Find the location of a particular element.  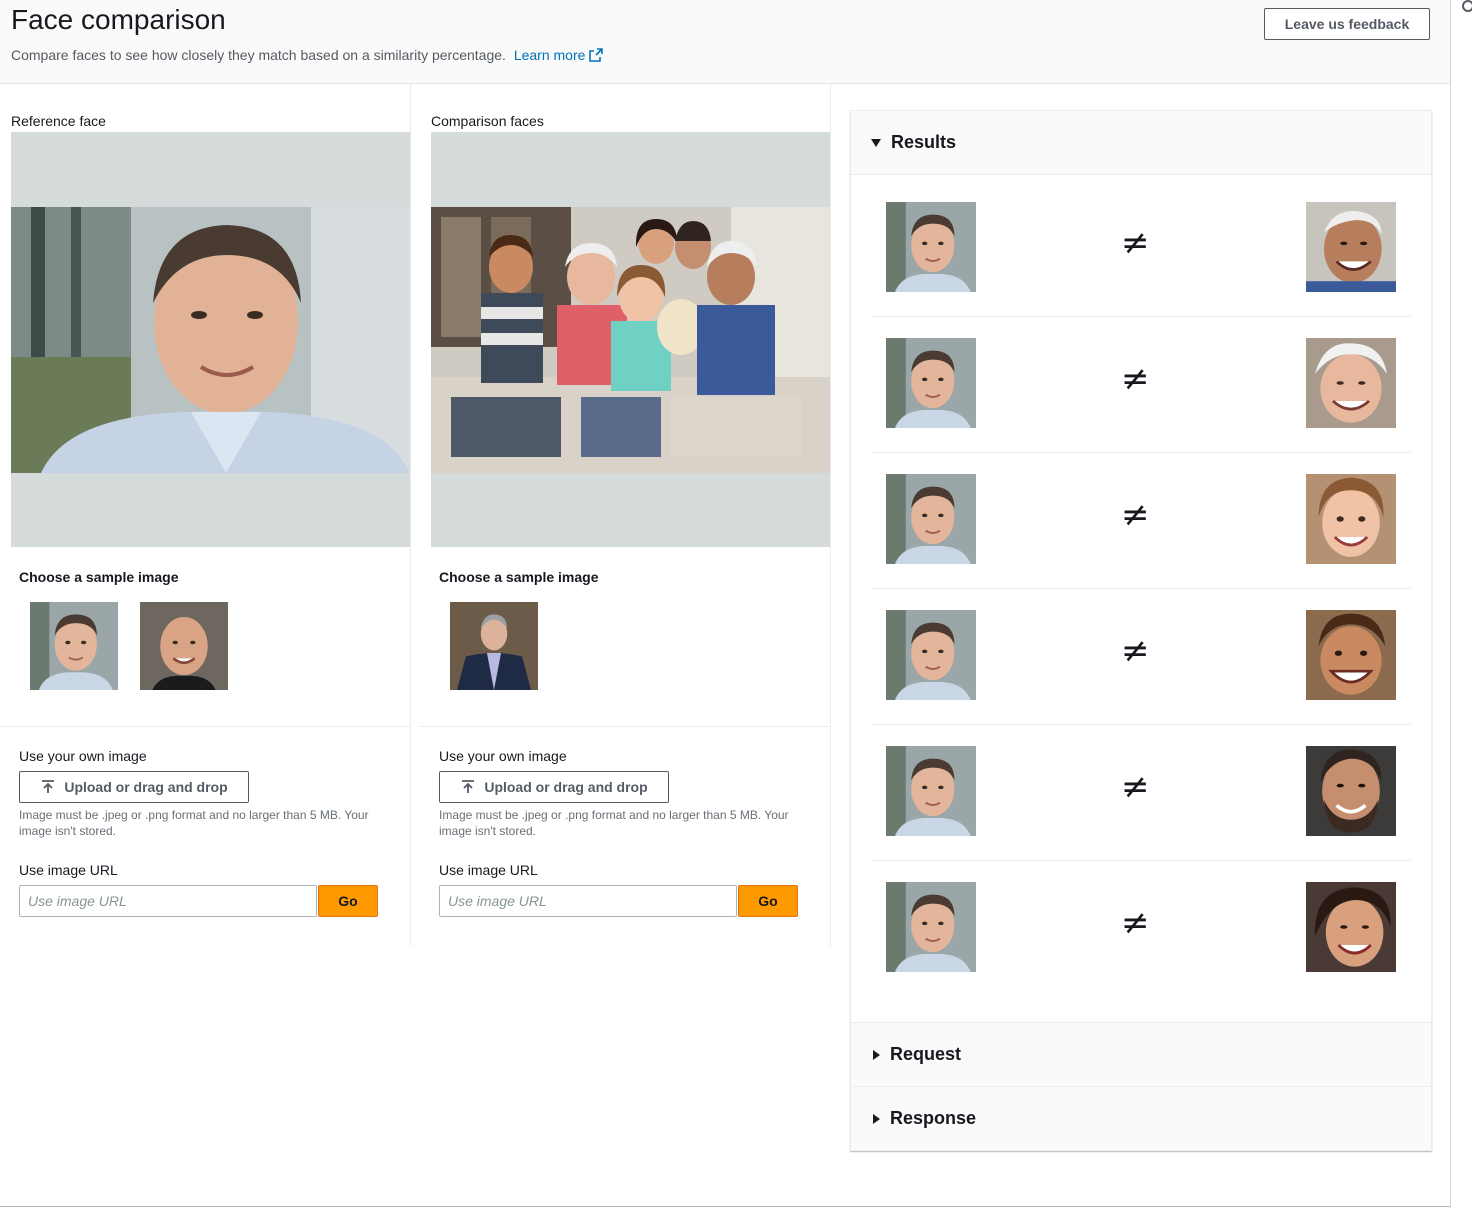

comparison-upload-label: Upload or drag and drop is located at coordinates (566, 787).